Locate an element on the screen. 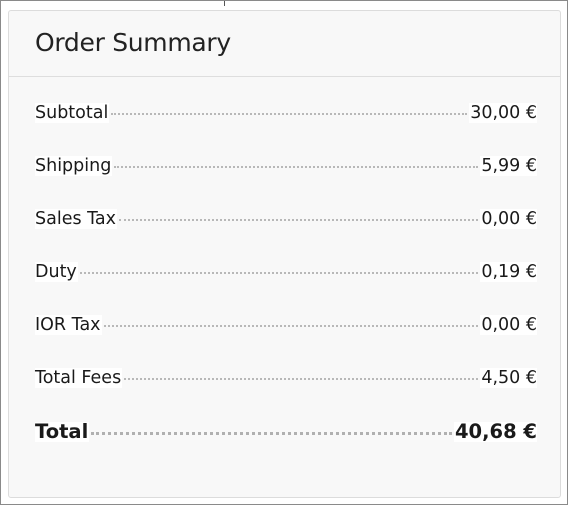 This screenshot has height=505, width=568. summary-row-duty: Duty 0,19 € is located at coordinates (286, 288).